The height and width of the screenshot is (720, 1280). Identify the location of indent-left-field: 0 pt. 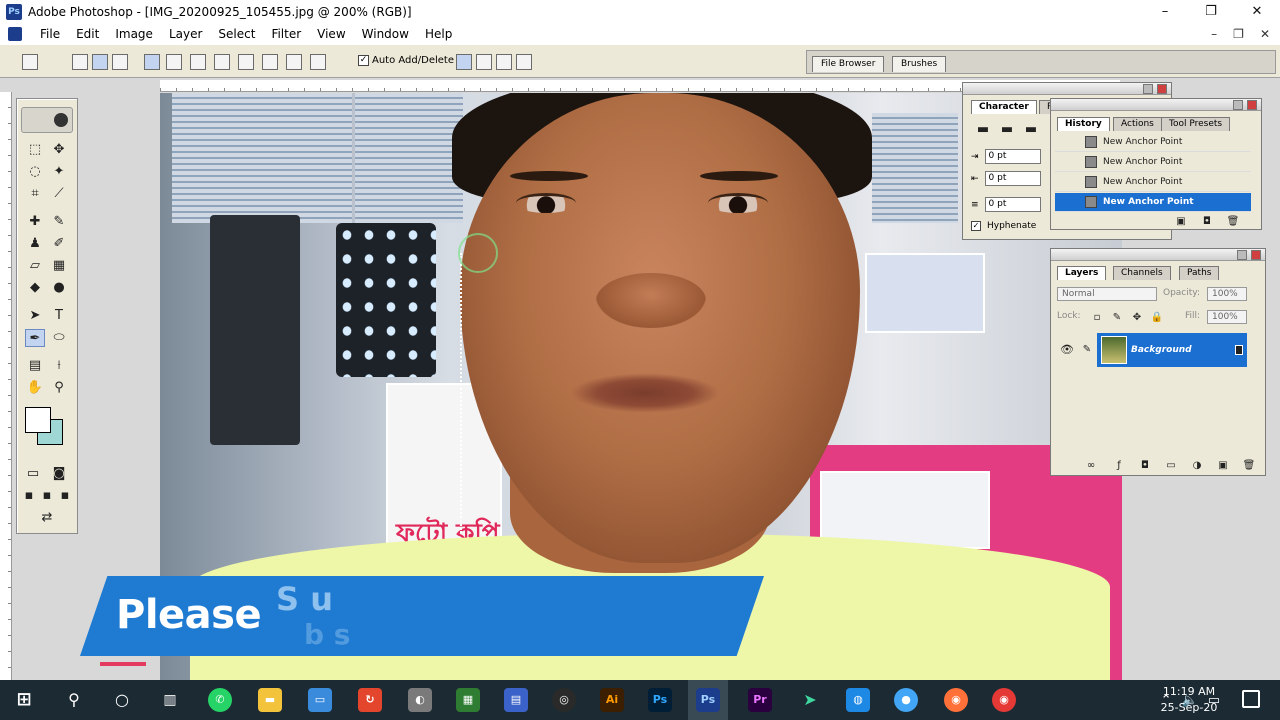
(1012, 156).